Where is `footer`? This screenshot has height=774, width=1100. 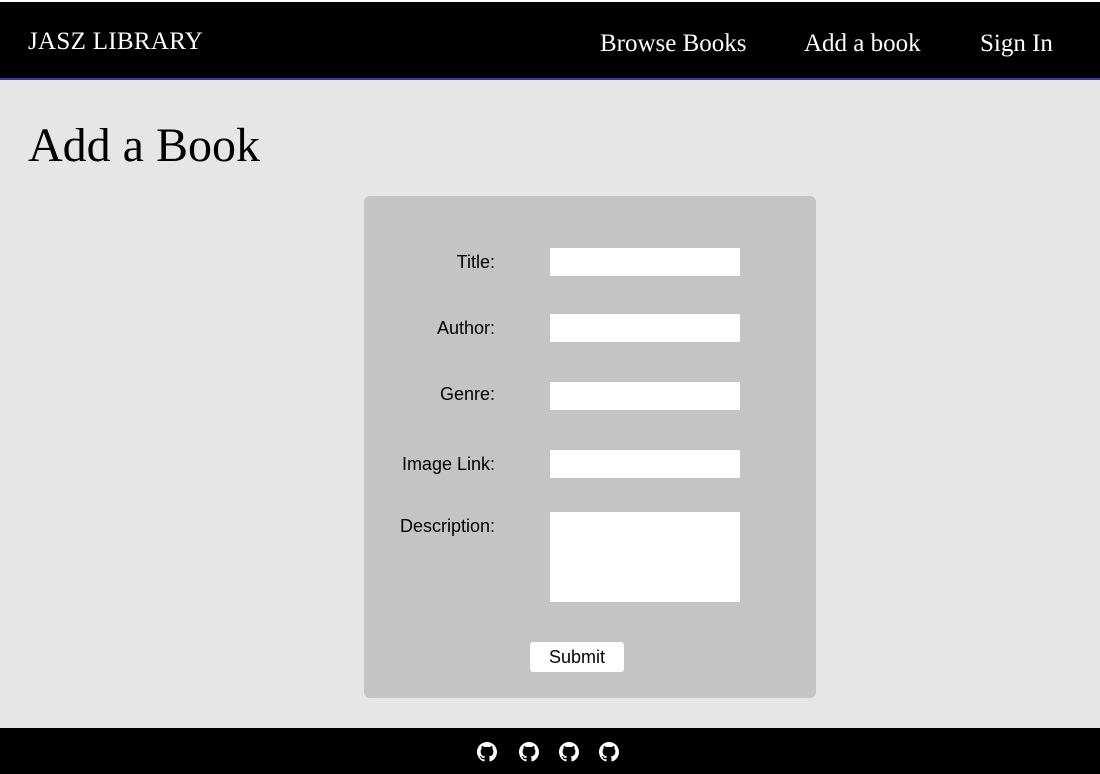 footer is located at coordinates (550, 751).